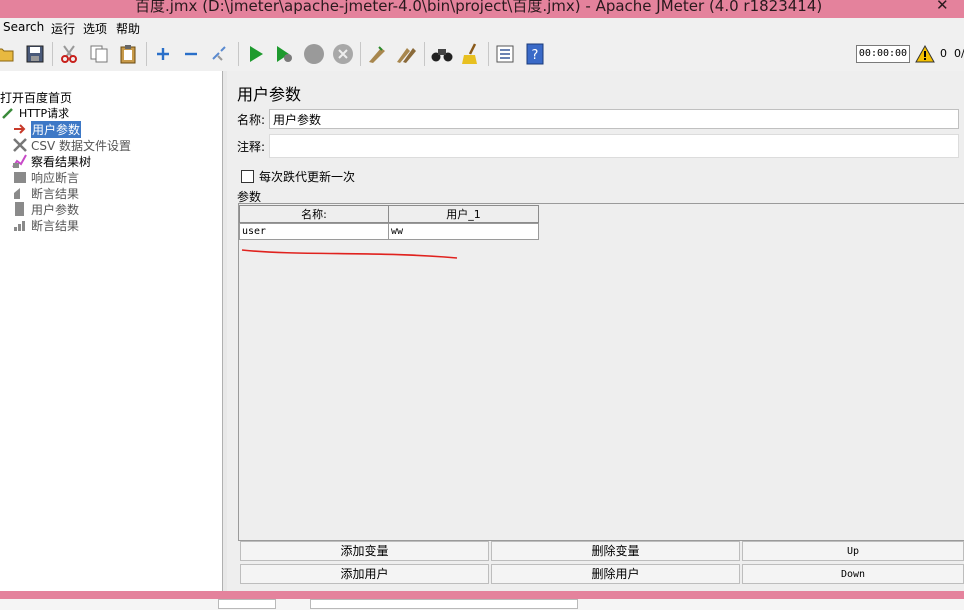 The width and height of the screenshot is (964, 610). I want to click on graph-icon, so click(20, 225).